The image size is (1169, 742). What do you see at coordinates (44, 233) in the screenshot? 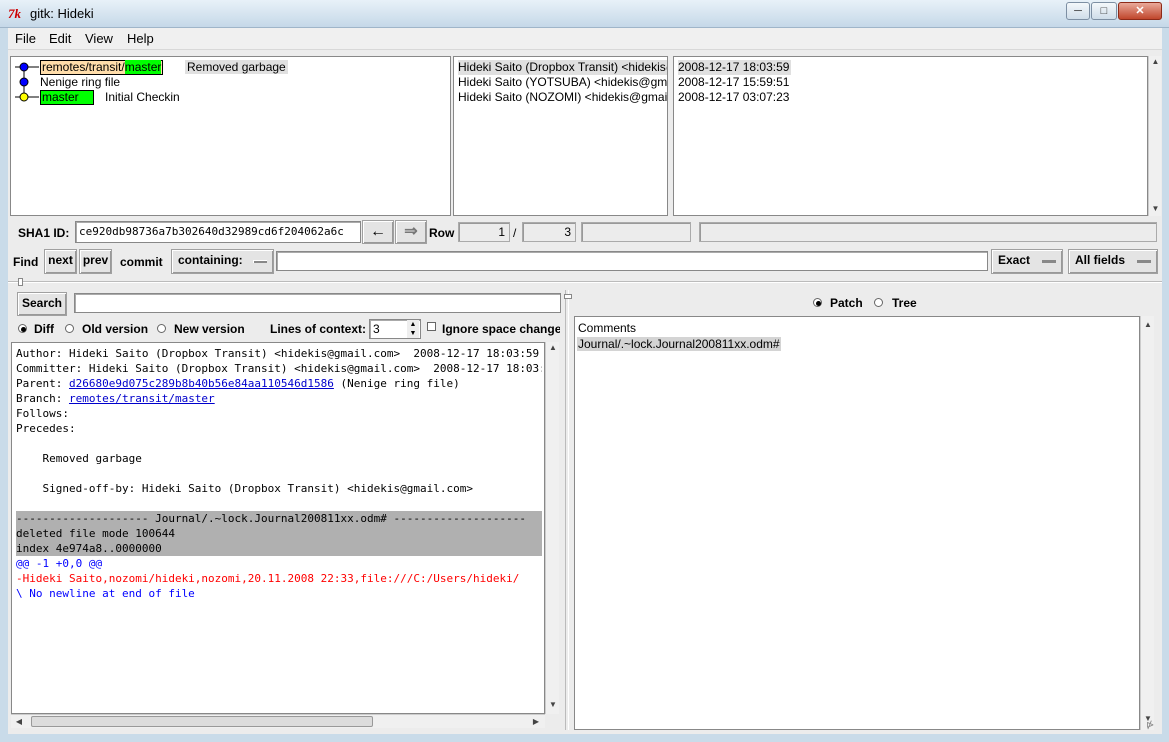
I see `sha1-label: SHA1 ID:` at bounding box center [44, 233].